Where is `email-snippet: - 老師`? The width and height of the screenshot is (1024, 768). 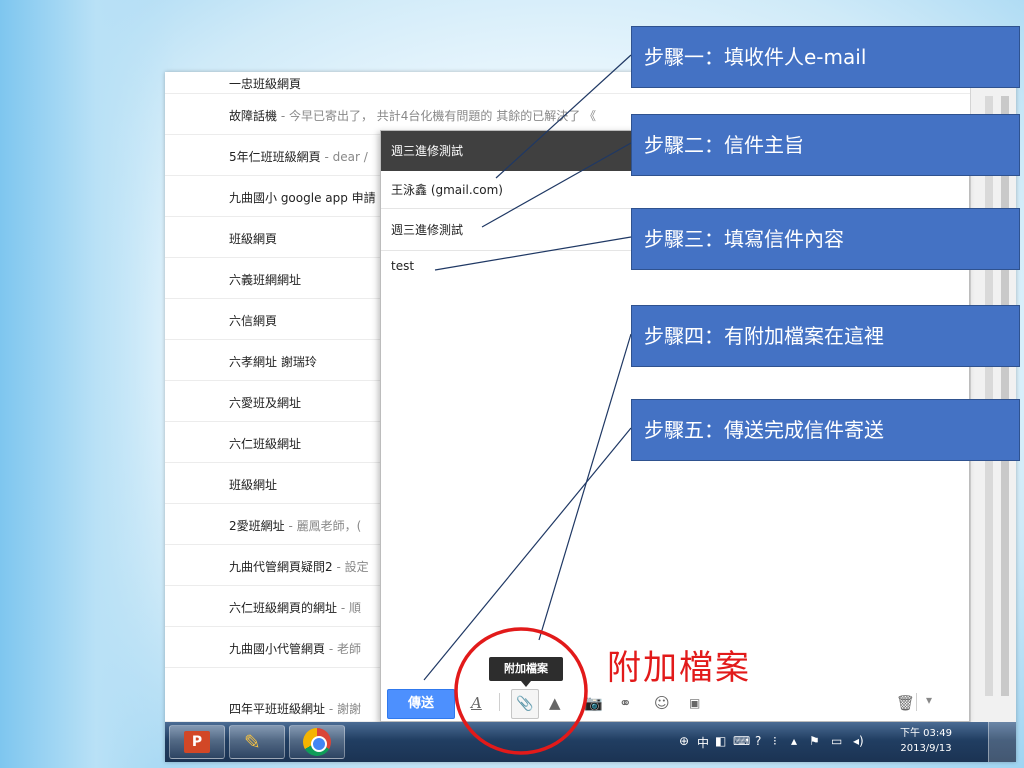
email-snippet: - 老師 is located at coordinates (343, 649).